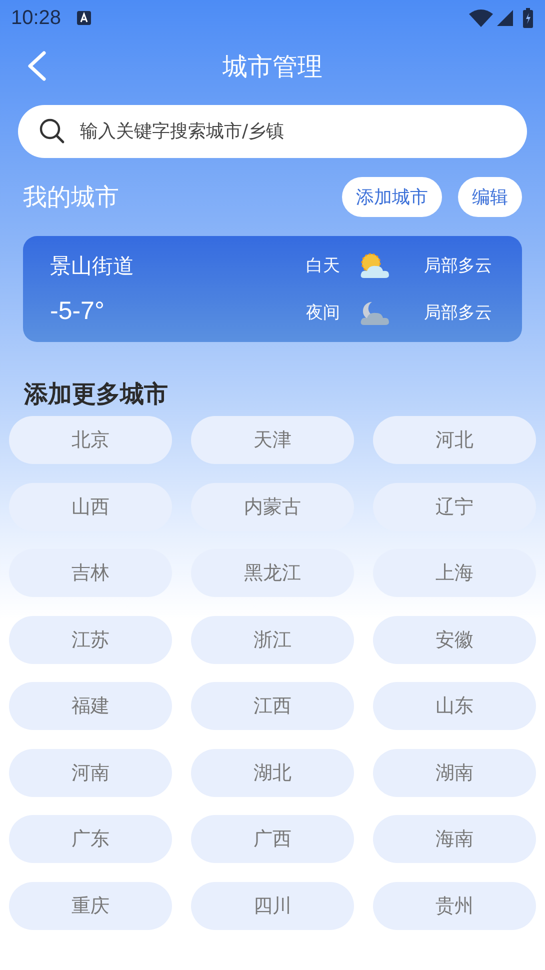 The height and width of the screenshot is (970, 545). Describe the element at coordinates (272, 906) in the screenshot. I see `province-button: 四川` at that location.